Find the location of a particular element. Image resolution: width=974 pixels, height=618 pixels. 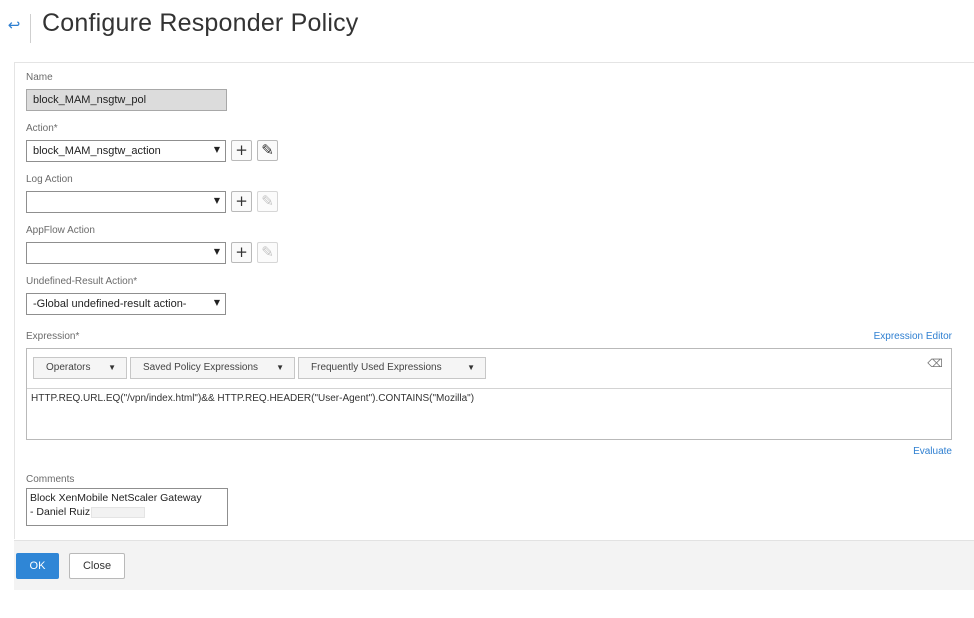

action-select-value: block_MAM_nsgtw_action is located at coordinates (126, 151).